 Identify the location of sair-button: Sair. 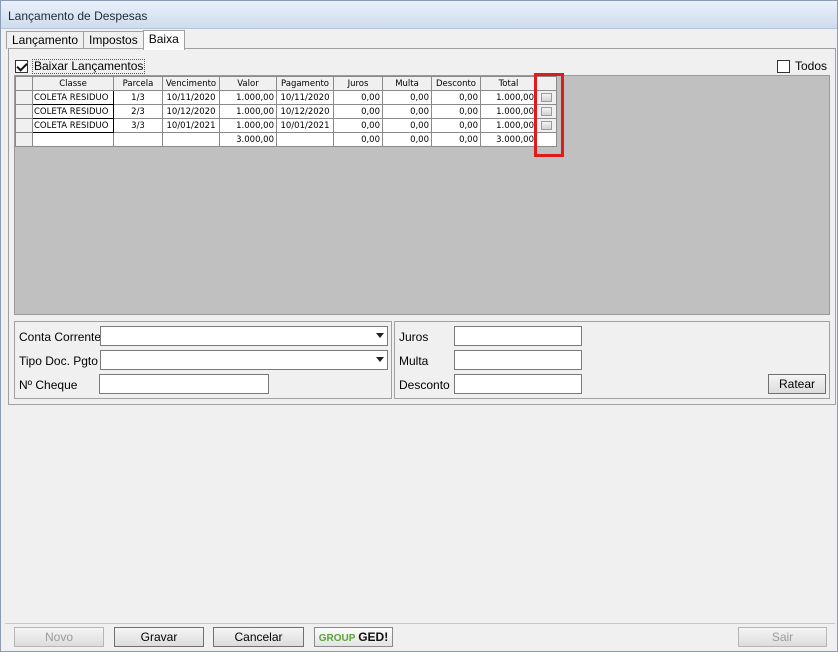
(782, 637).